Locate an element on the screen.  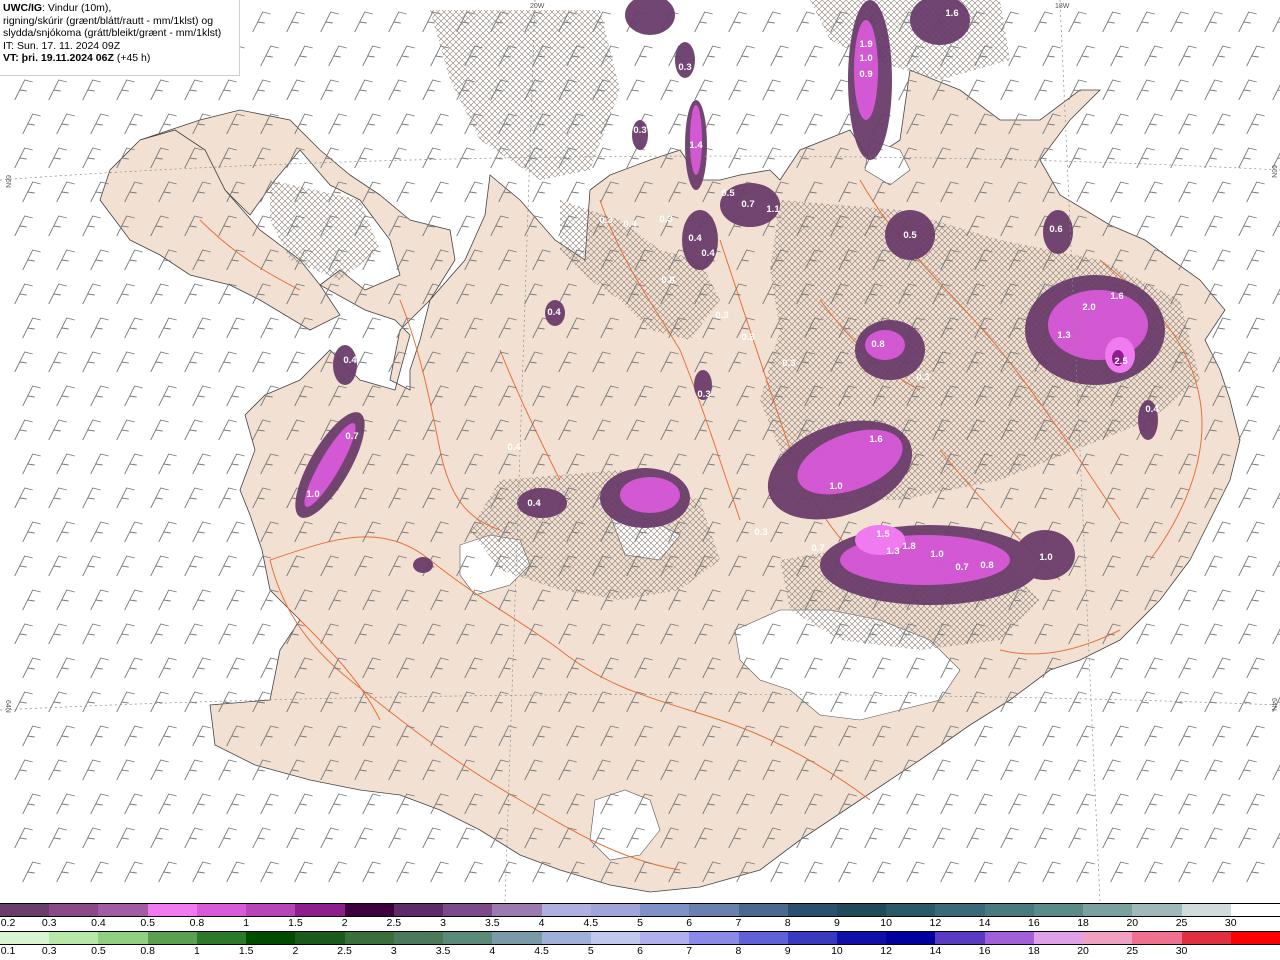
legend-label: 0.2 is located at coordinates (8, 923).